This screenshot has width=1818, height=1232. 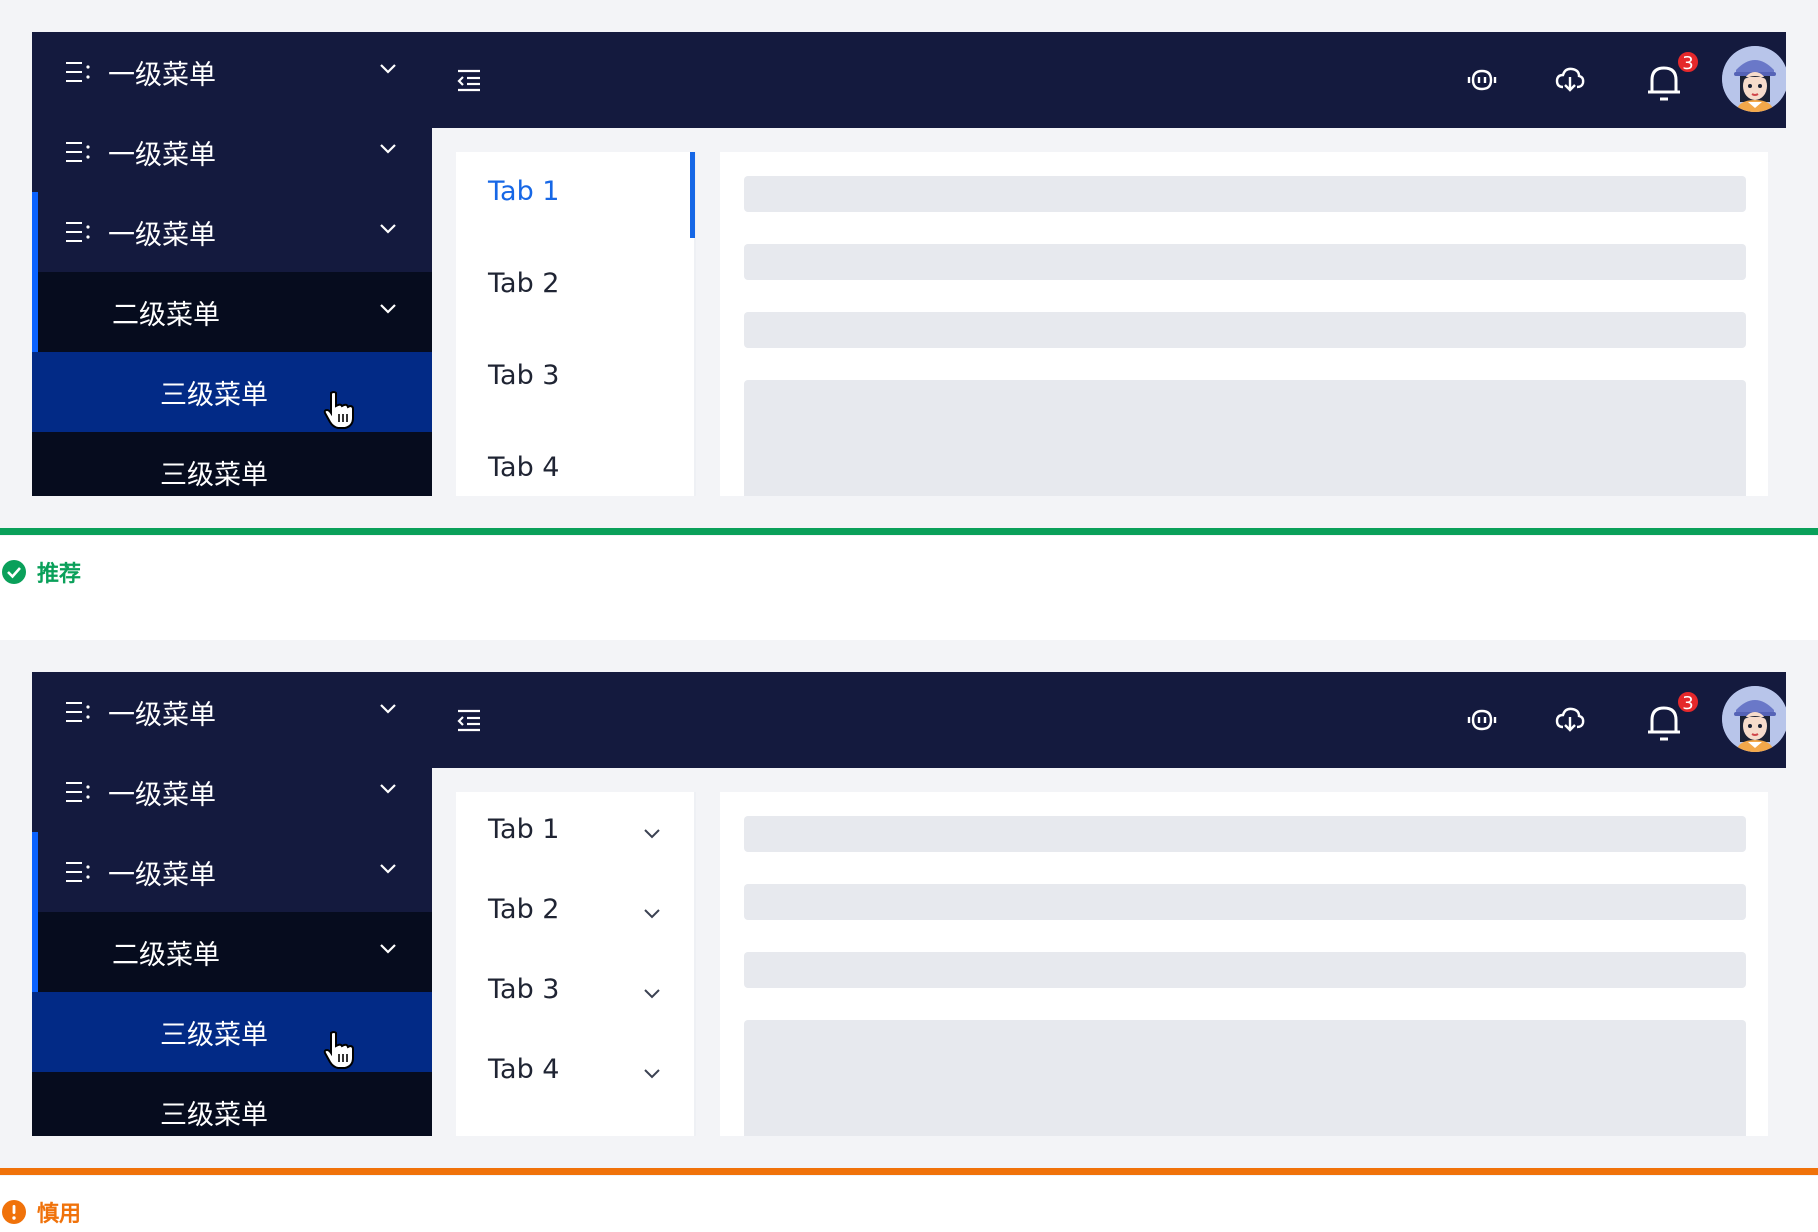 What do you see at coordinates (59, 1214) in the screenshot?
I see `verdict-label: 慎用` at bounding box center [59, 1214].